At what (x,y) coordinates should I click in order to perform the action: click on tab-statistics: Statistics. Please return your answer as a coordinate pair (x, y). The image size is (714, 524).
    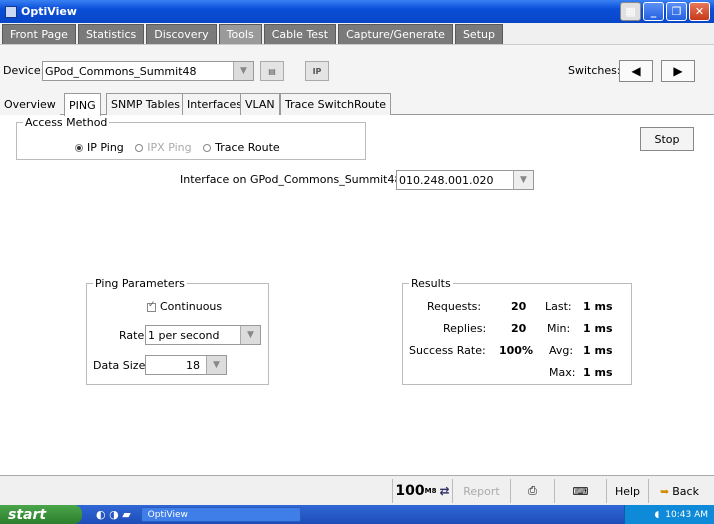
    Looking at the image, I should click on (111, 34).